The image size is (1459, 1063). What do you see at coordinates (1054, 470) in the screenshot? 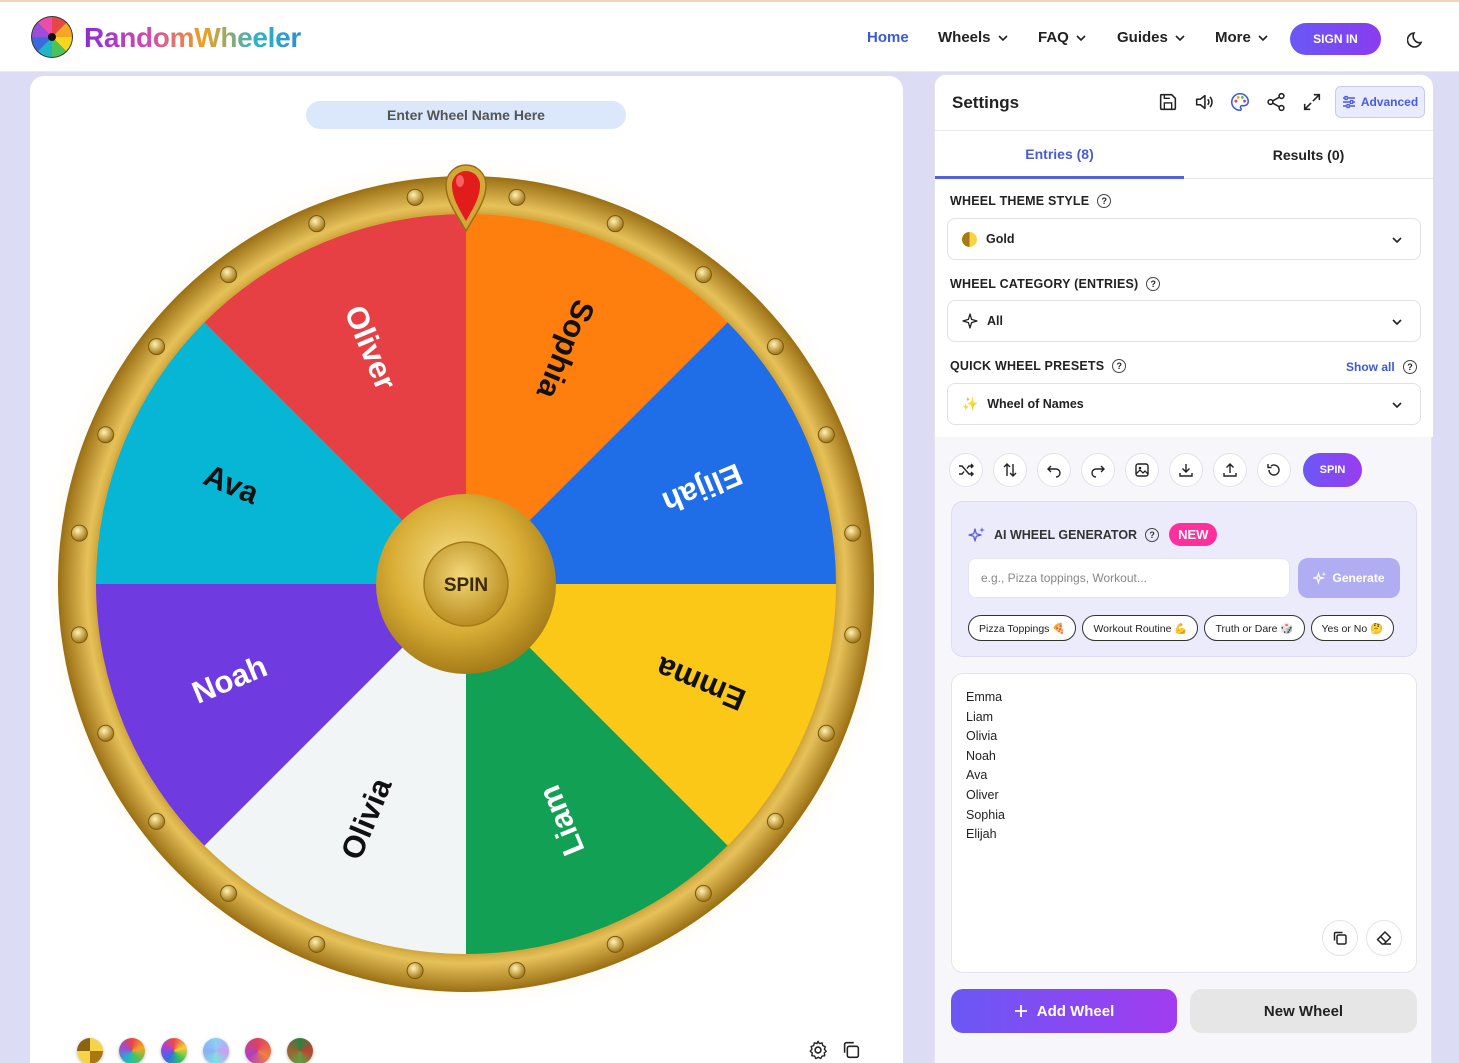
I see `undo-button` at bounding box center [1054, 470].